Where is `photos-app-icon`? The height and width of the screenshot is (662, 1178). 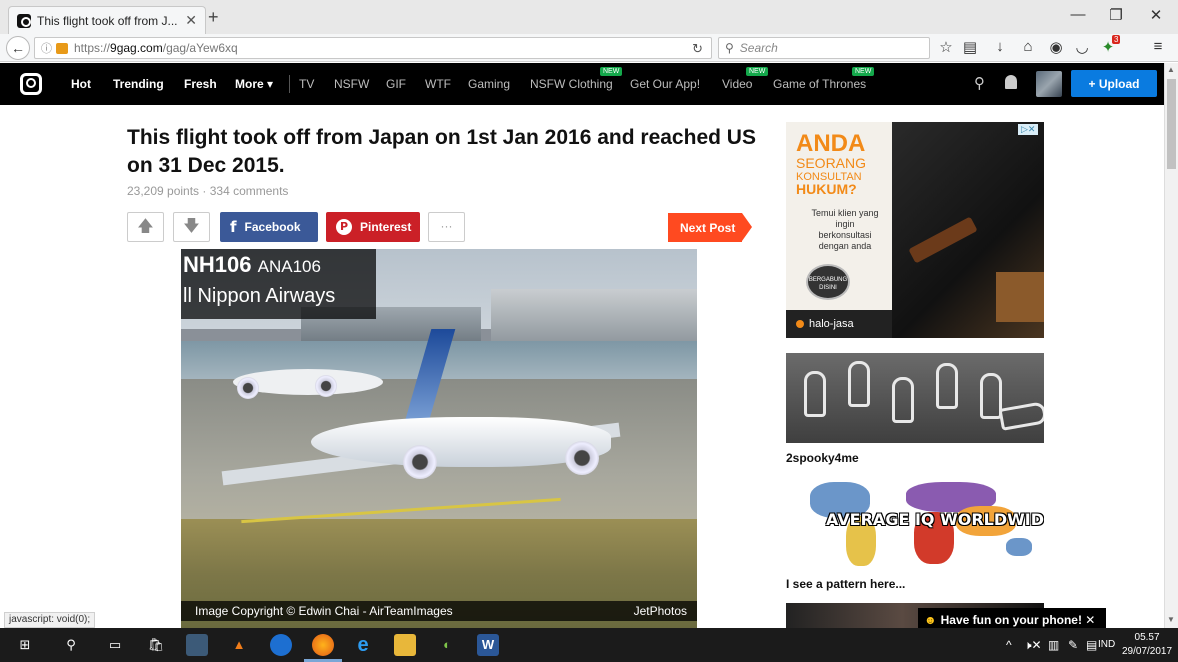 photos-app-icon is located at coordinates (197, 645).